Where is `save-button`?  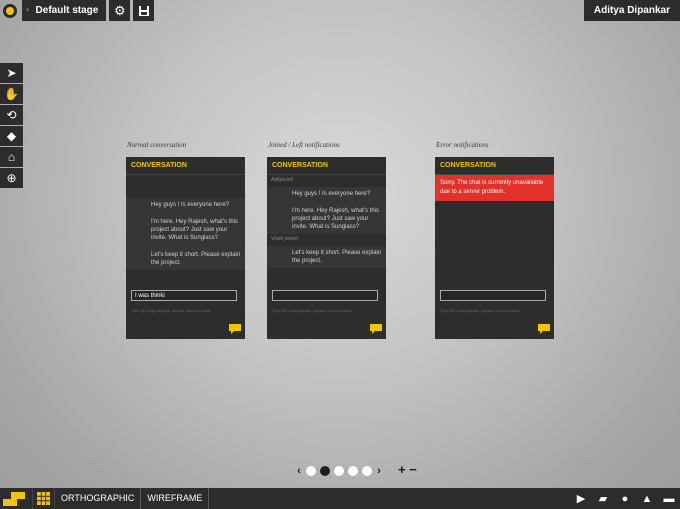
save-button is located at coordinates (144, 10).